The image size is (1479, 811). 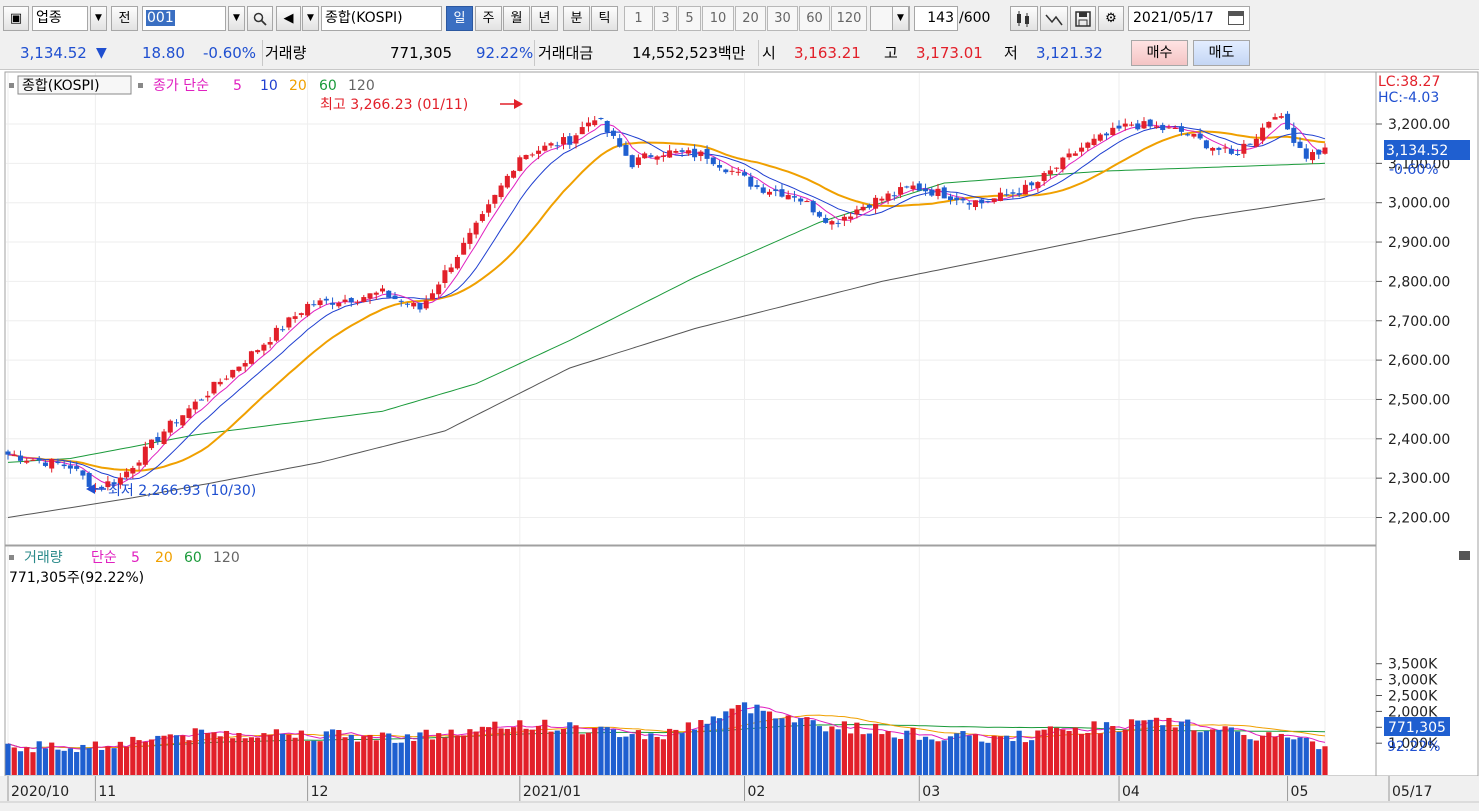 I want to click on price-tick-label: 2,900.00, so click(x=1419, y=243).